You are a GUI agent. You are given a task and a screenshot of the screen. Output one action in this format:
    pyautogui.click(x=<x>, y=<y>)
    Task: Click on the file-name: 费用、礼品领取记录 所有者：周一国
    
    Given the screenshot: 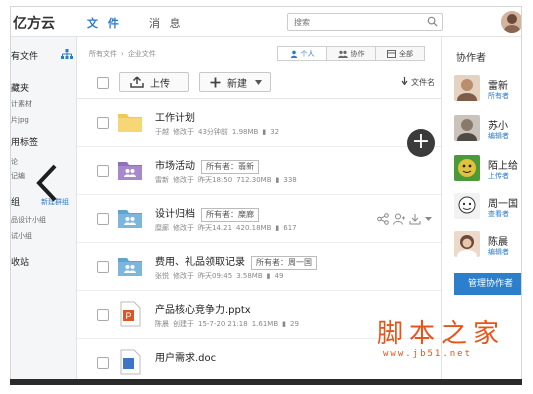 What is the action you would take?
    pyautogui.click(x=236, y=261)
    